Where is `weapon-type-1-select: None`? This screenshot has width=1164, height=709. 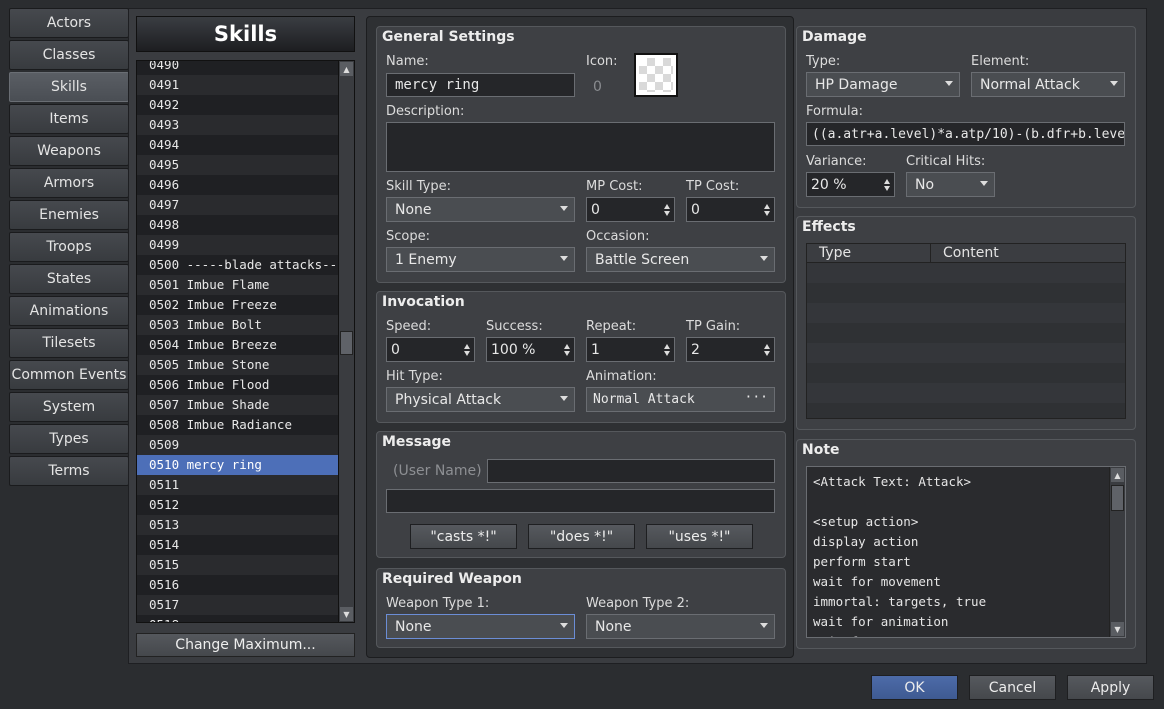
weapon-type-1-select: None is located at coordinates (480, 626).